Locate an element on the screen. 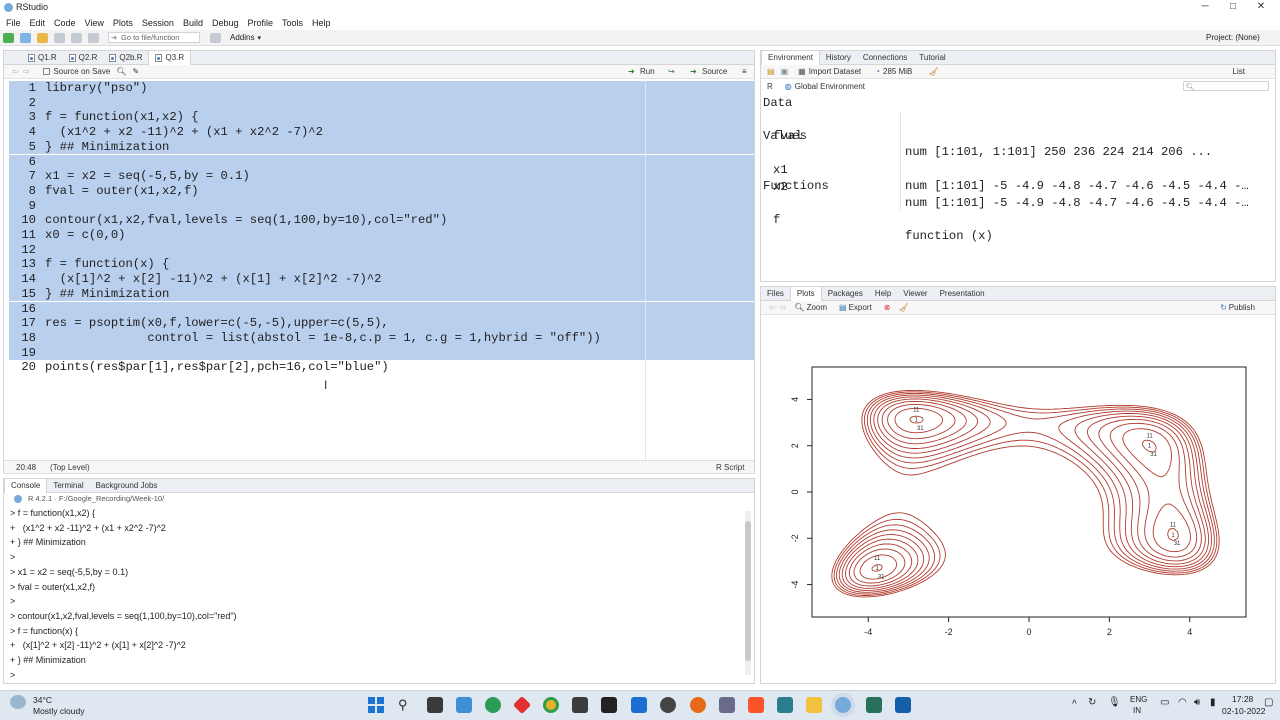 The width and height of the screenshot is (1280, 720). project-menu: Project: (None) is located at coordinates (1233, 37).